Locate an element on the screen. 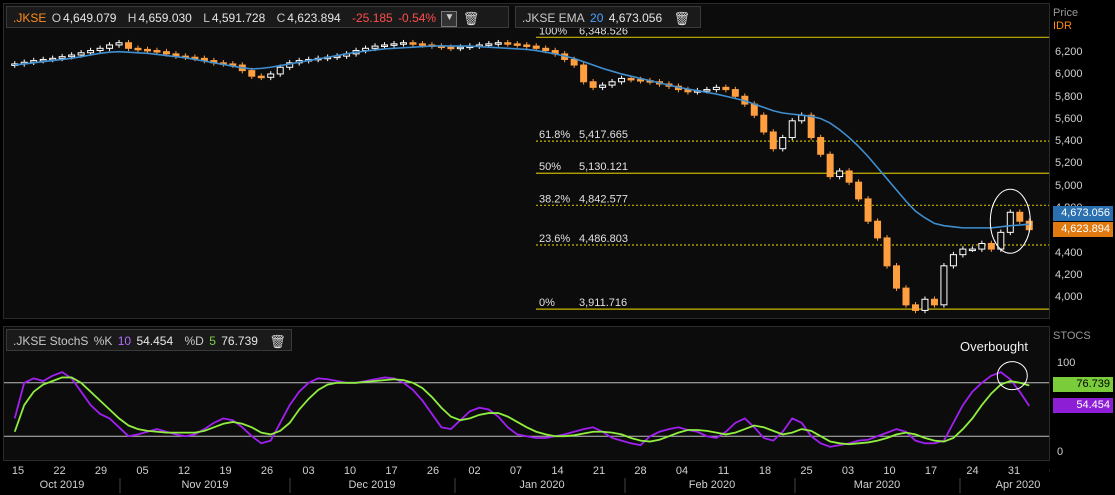  k-line is located at coordinates (522, 409).